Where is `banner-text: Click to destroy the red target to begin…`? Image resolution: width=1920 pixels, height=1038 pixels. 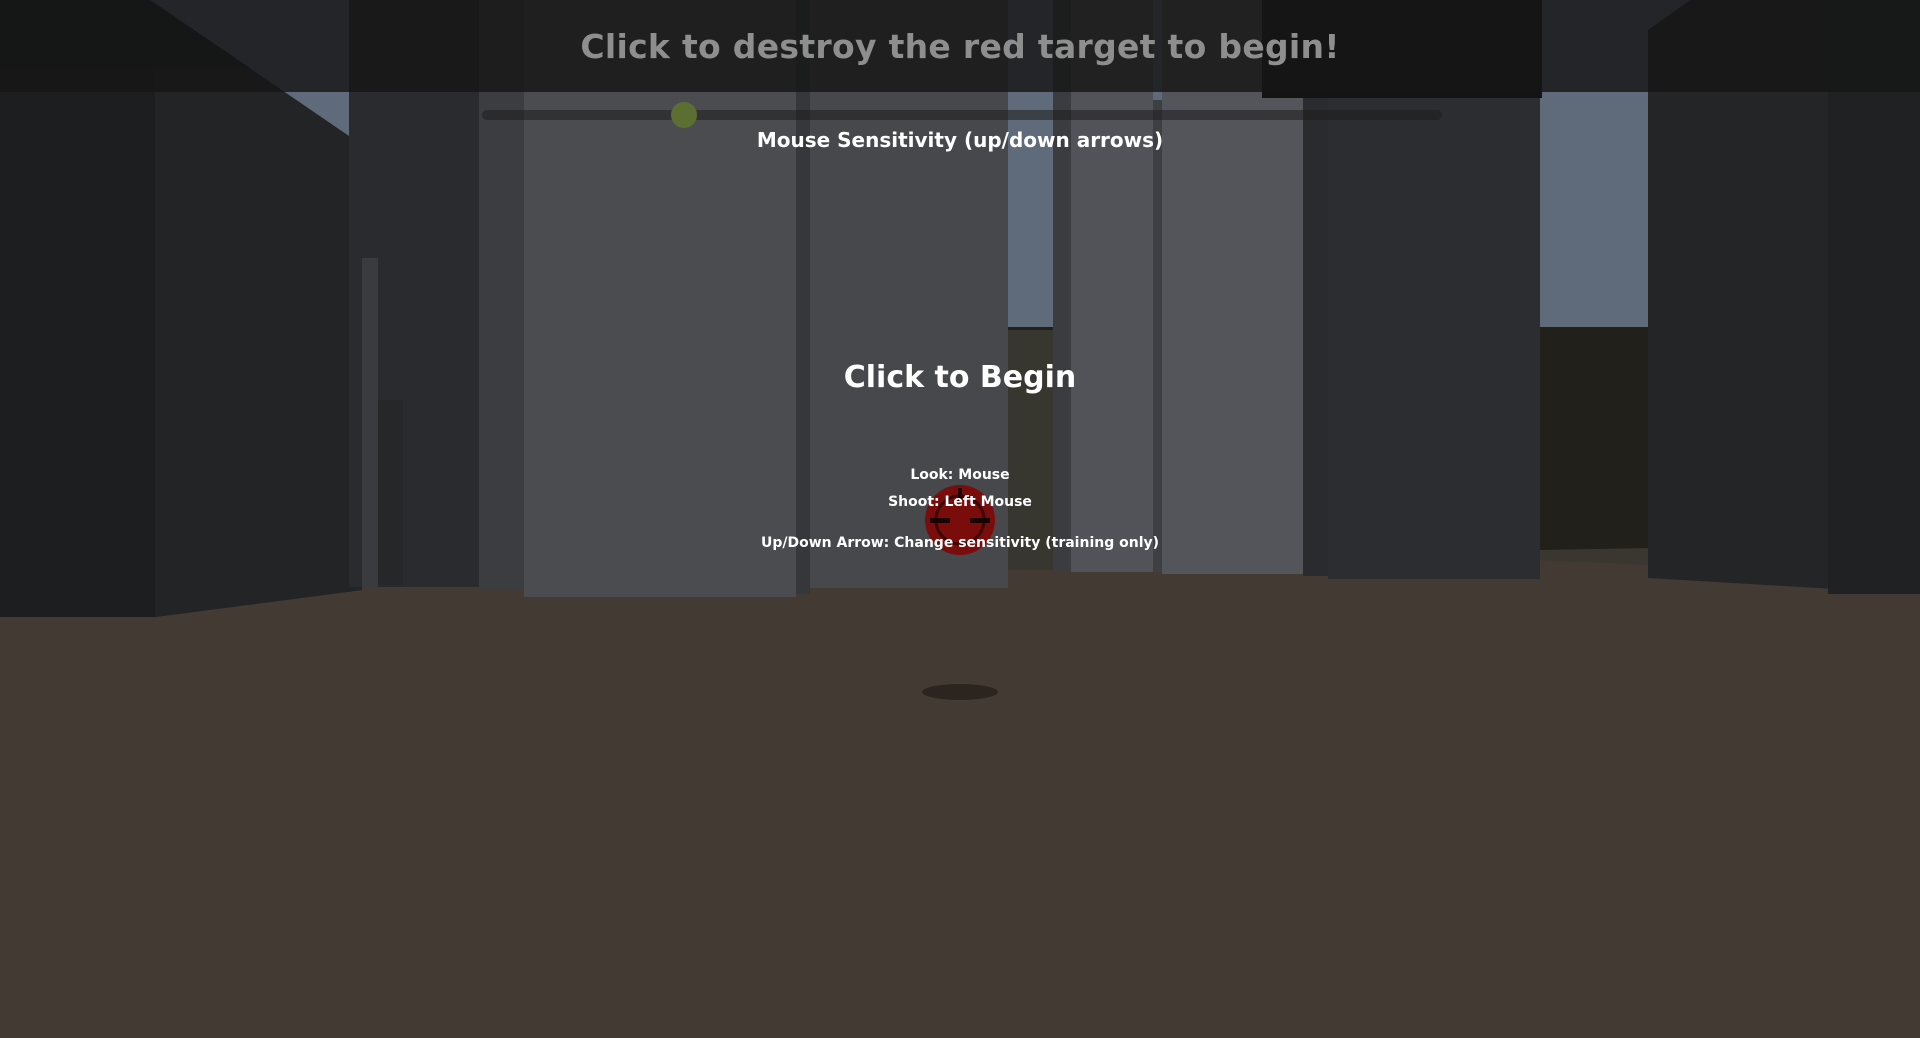
banner-text: Click to destroy the red target to begin… is located at coordinates (960, 46).